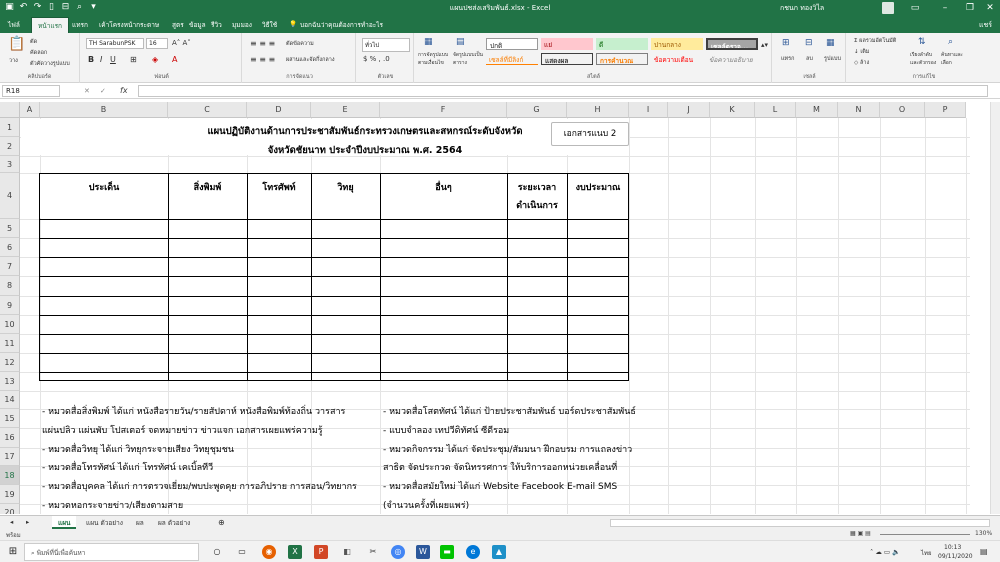 Image resolution: width=1000 pixels, height=562 pixels. Describe the element at coordinates (809, 43) in the screenshot. I see `delete-cells-icon: ⊟` at that location.